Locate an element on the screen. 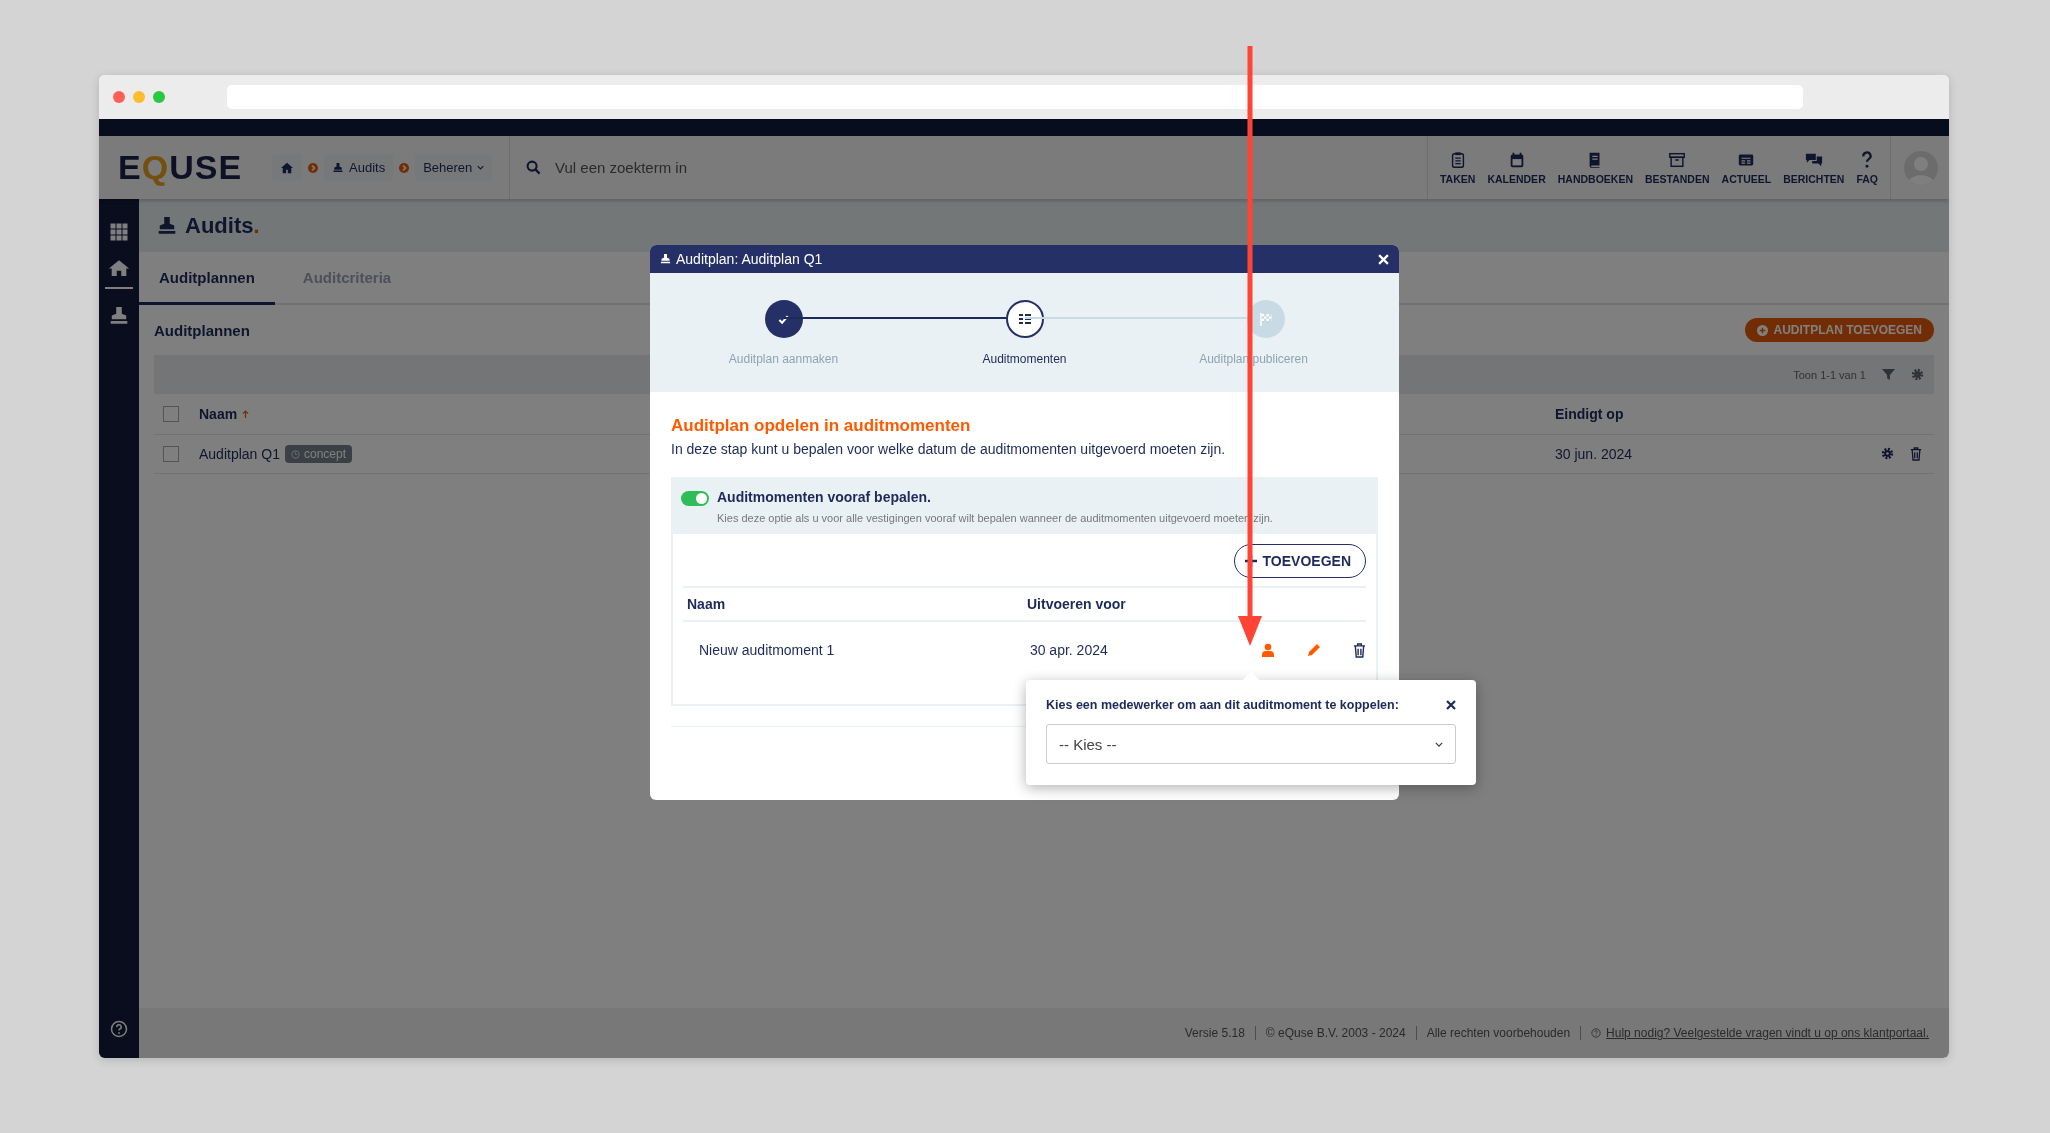 The image size is (2050, 1133). step-label: Auditmomenten is located at coordinates (1024, 359).